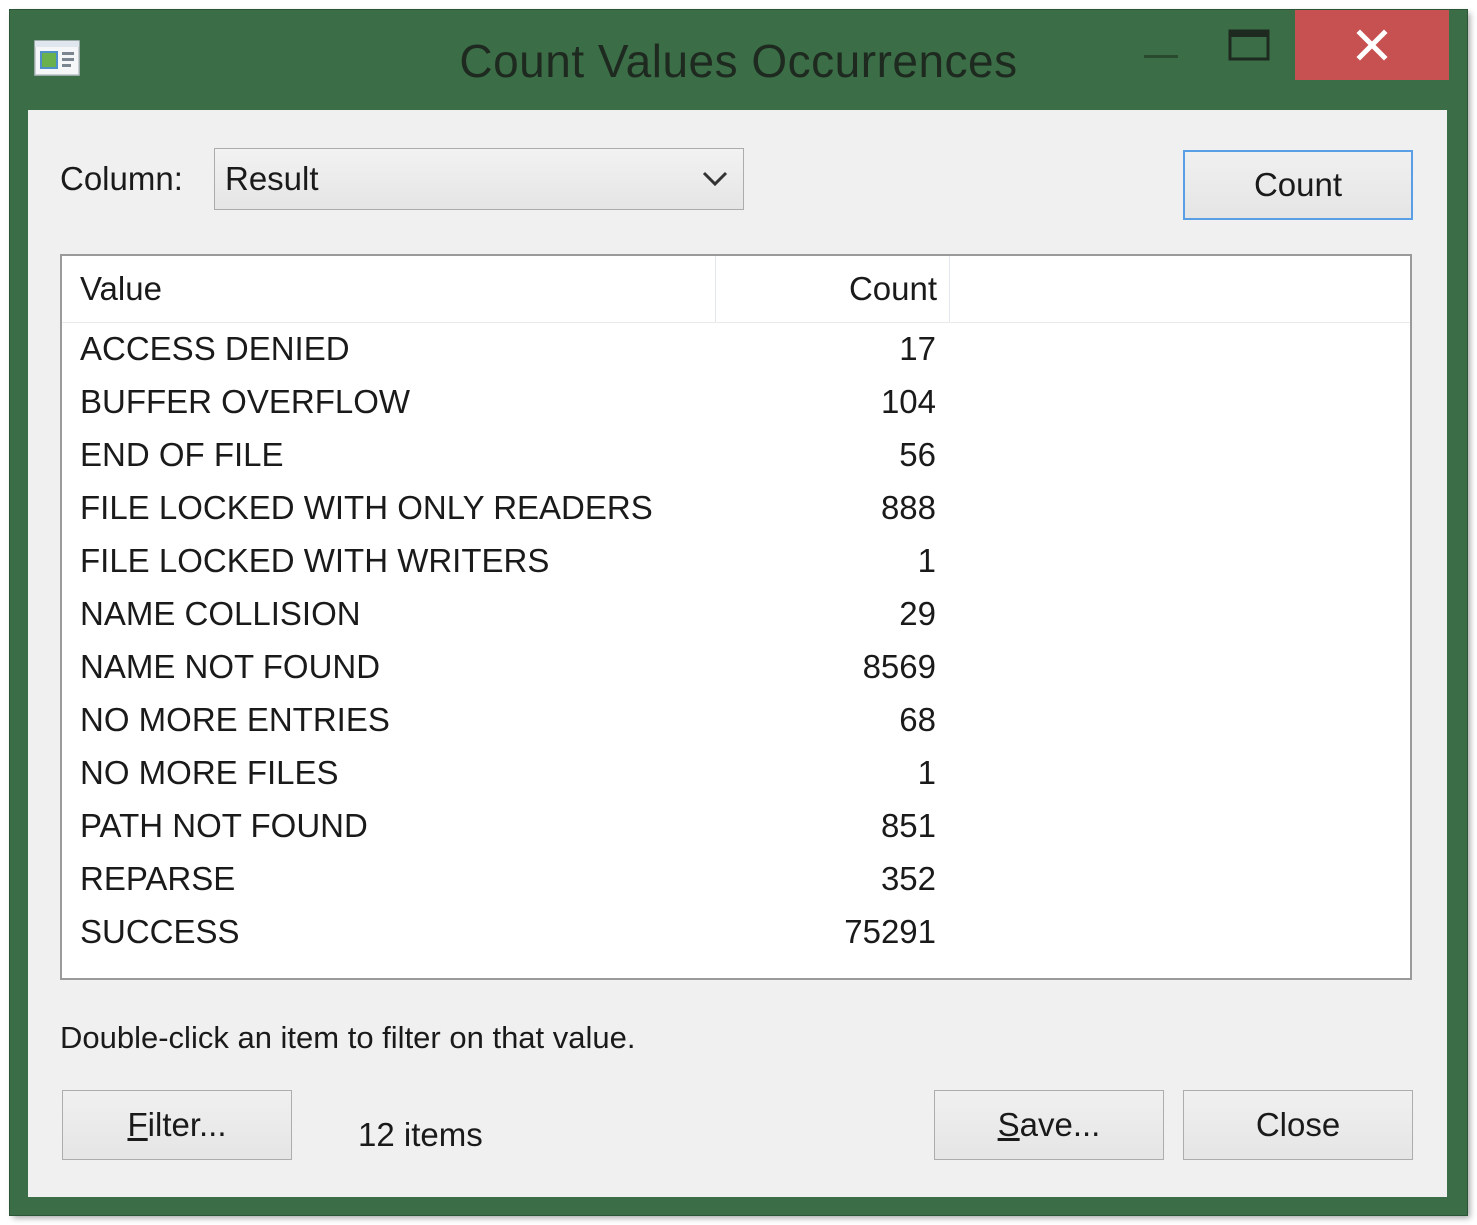 The width and height of the screenshot is (1477, 1225). Describe the element at coordinates (389, 289) in the screenshot. I see `column-header-value: Value` at that location.